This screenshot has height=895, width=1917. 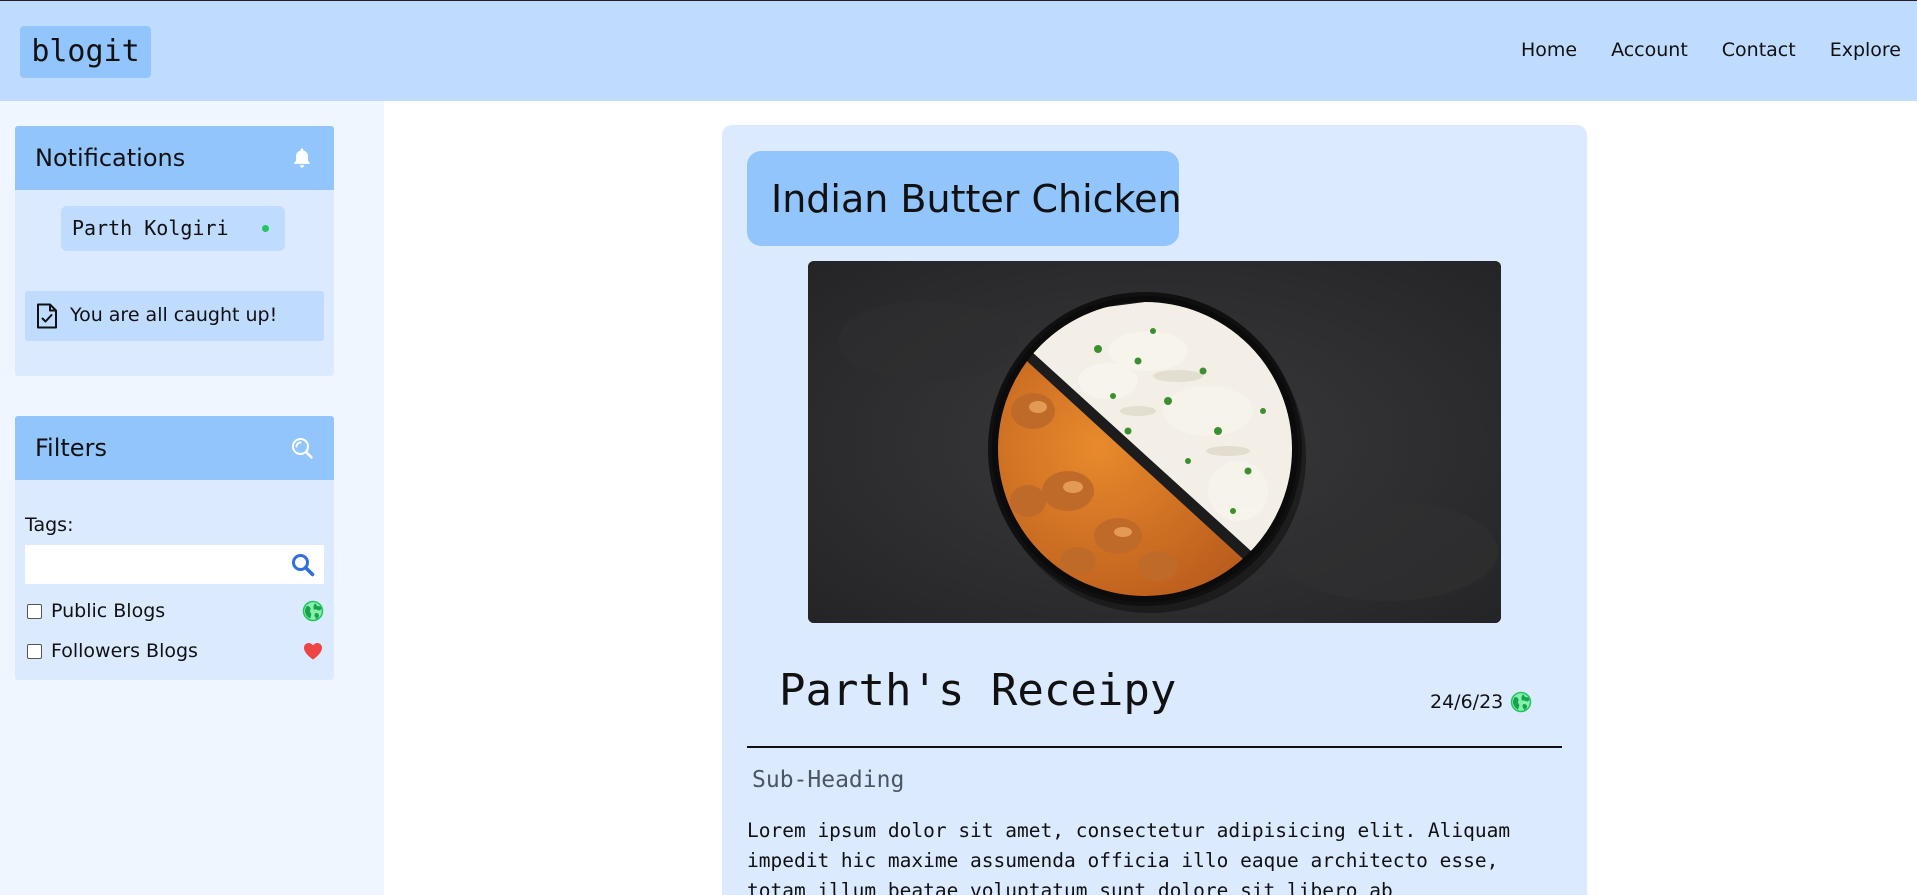 What do you see at coordinates (302, 158) in the screenshot?
I see `bell-icon` at bounding box center [302, 158].